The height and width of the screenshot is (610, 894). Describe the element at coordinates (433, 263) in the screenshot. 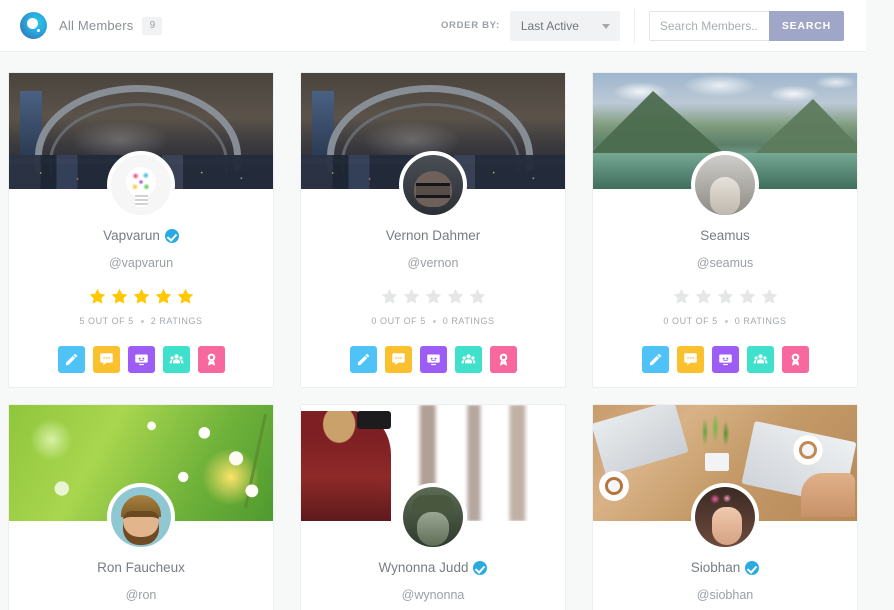

I see `member-handle: @vernon` at that location.